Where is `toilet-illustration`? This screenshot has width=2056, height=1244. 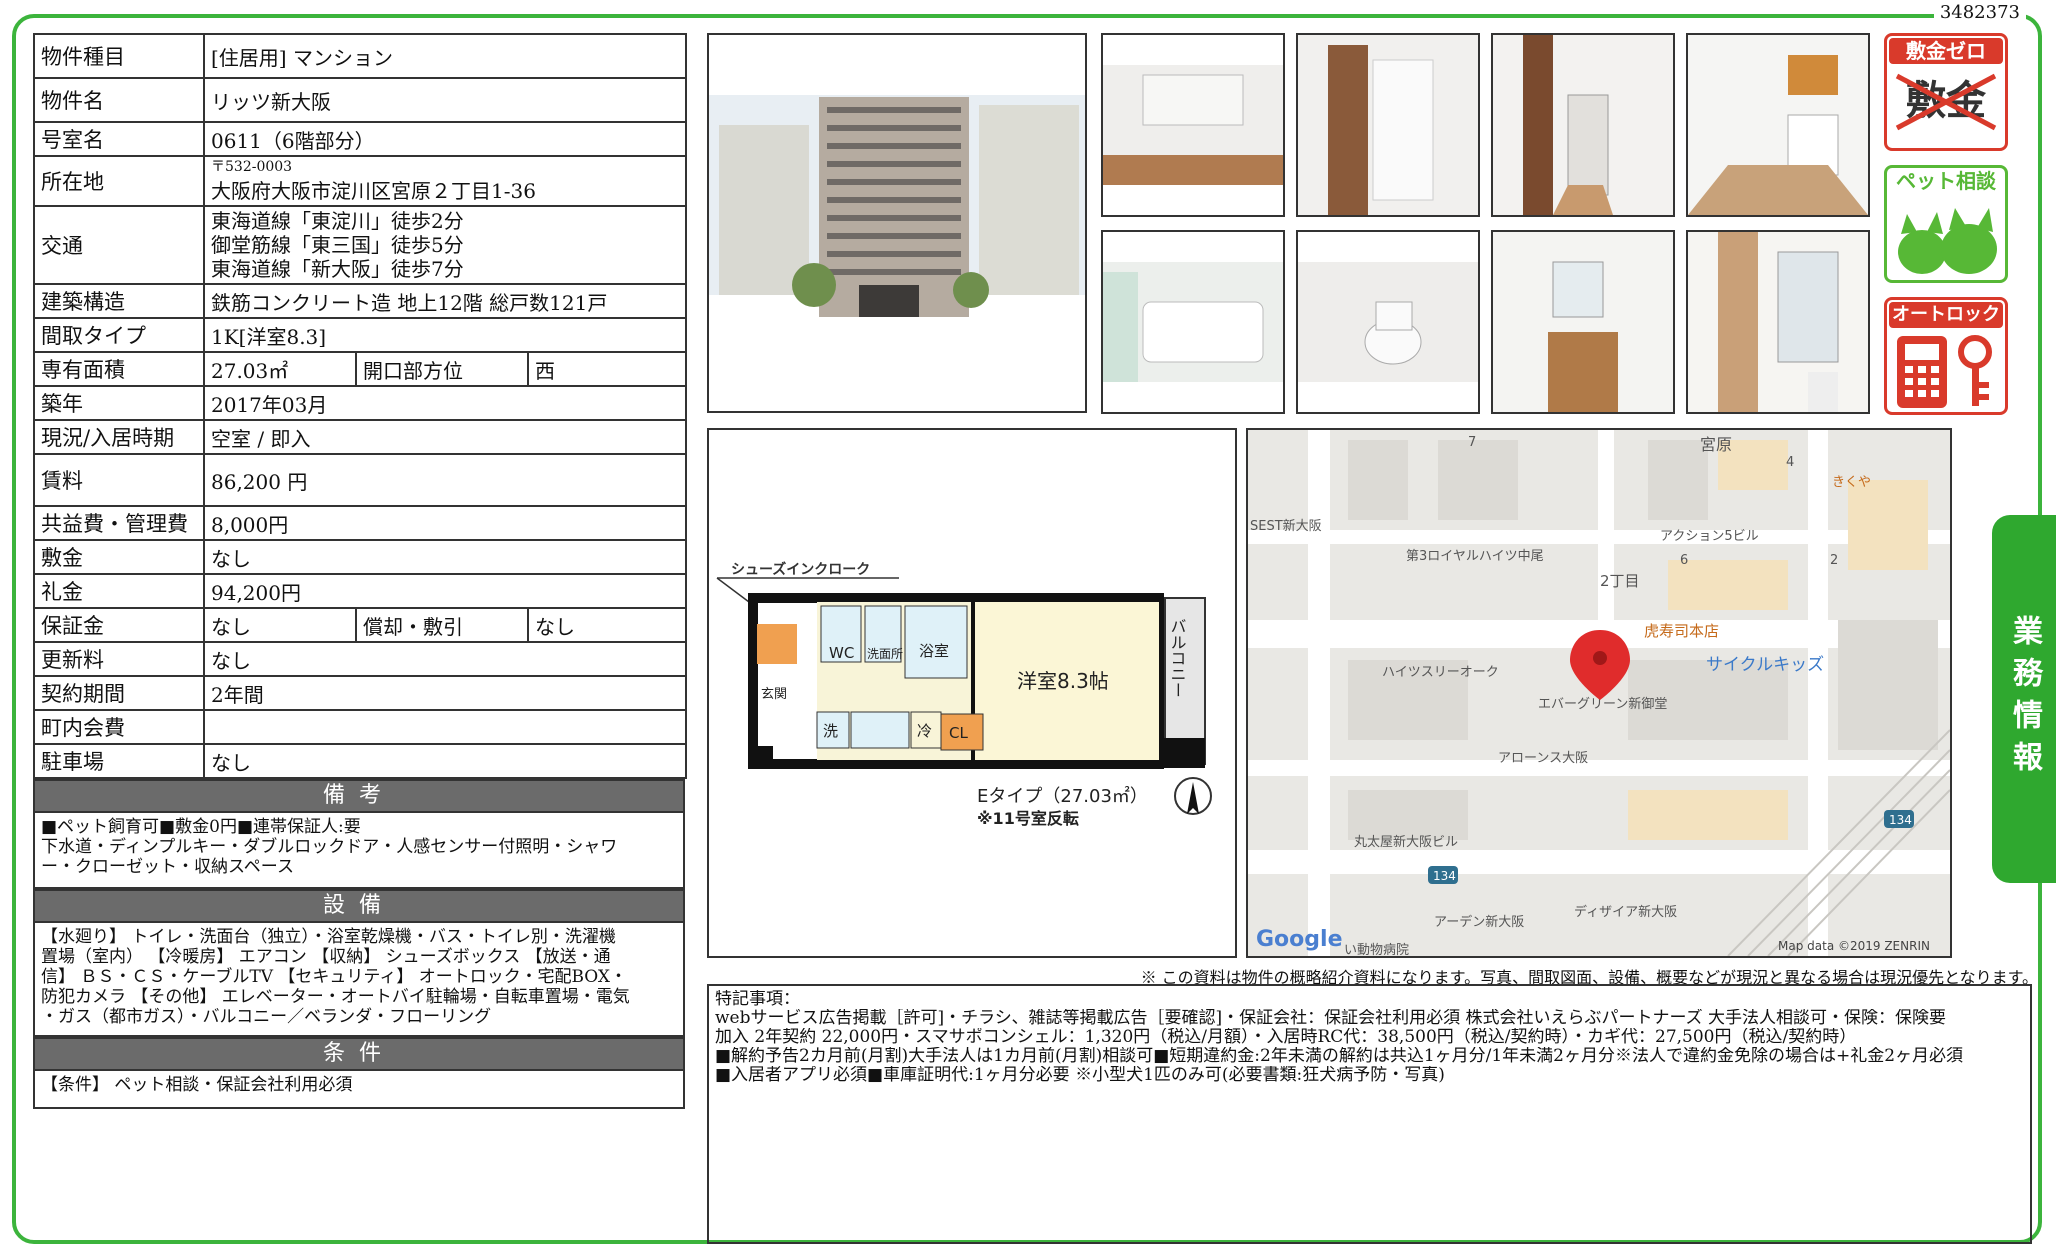
toilet-illustration is located at coordinates (1388, 322).